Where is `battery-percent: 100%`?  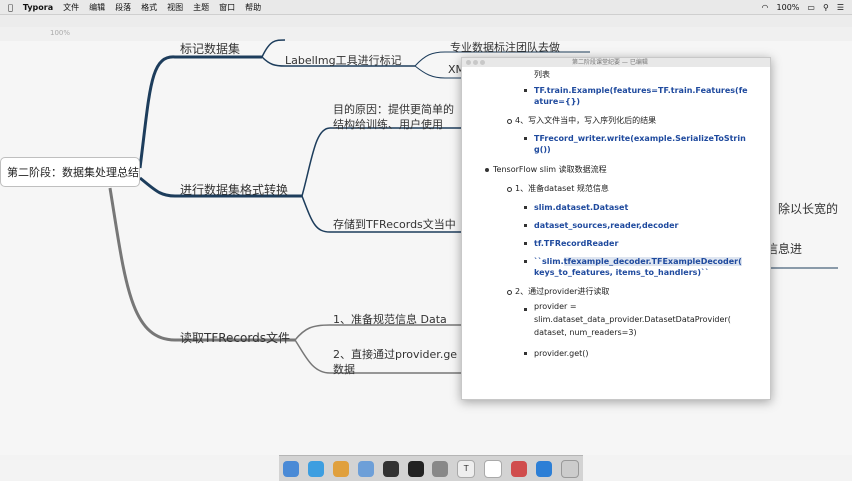
battery-percent: 100% is located at coordinates (788, 7).